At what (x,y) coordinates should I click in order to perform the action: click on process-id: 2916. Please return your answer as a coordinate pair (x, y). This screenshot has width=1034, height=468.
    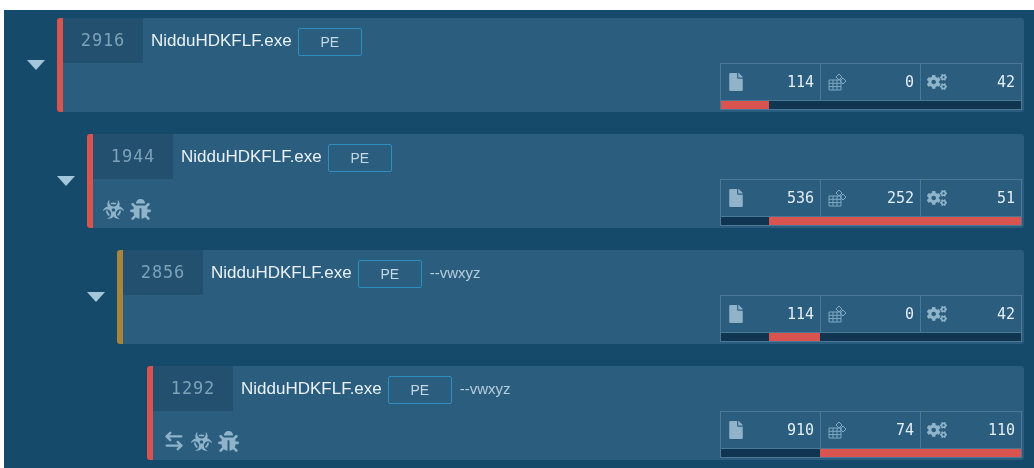
    Looking at the image, I should click on (103, 40).